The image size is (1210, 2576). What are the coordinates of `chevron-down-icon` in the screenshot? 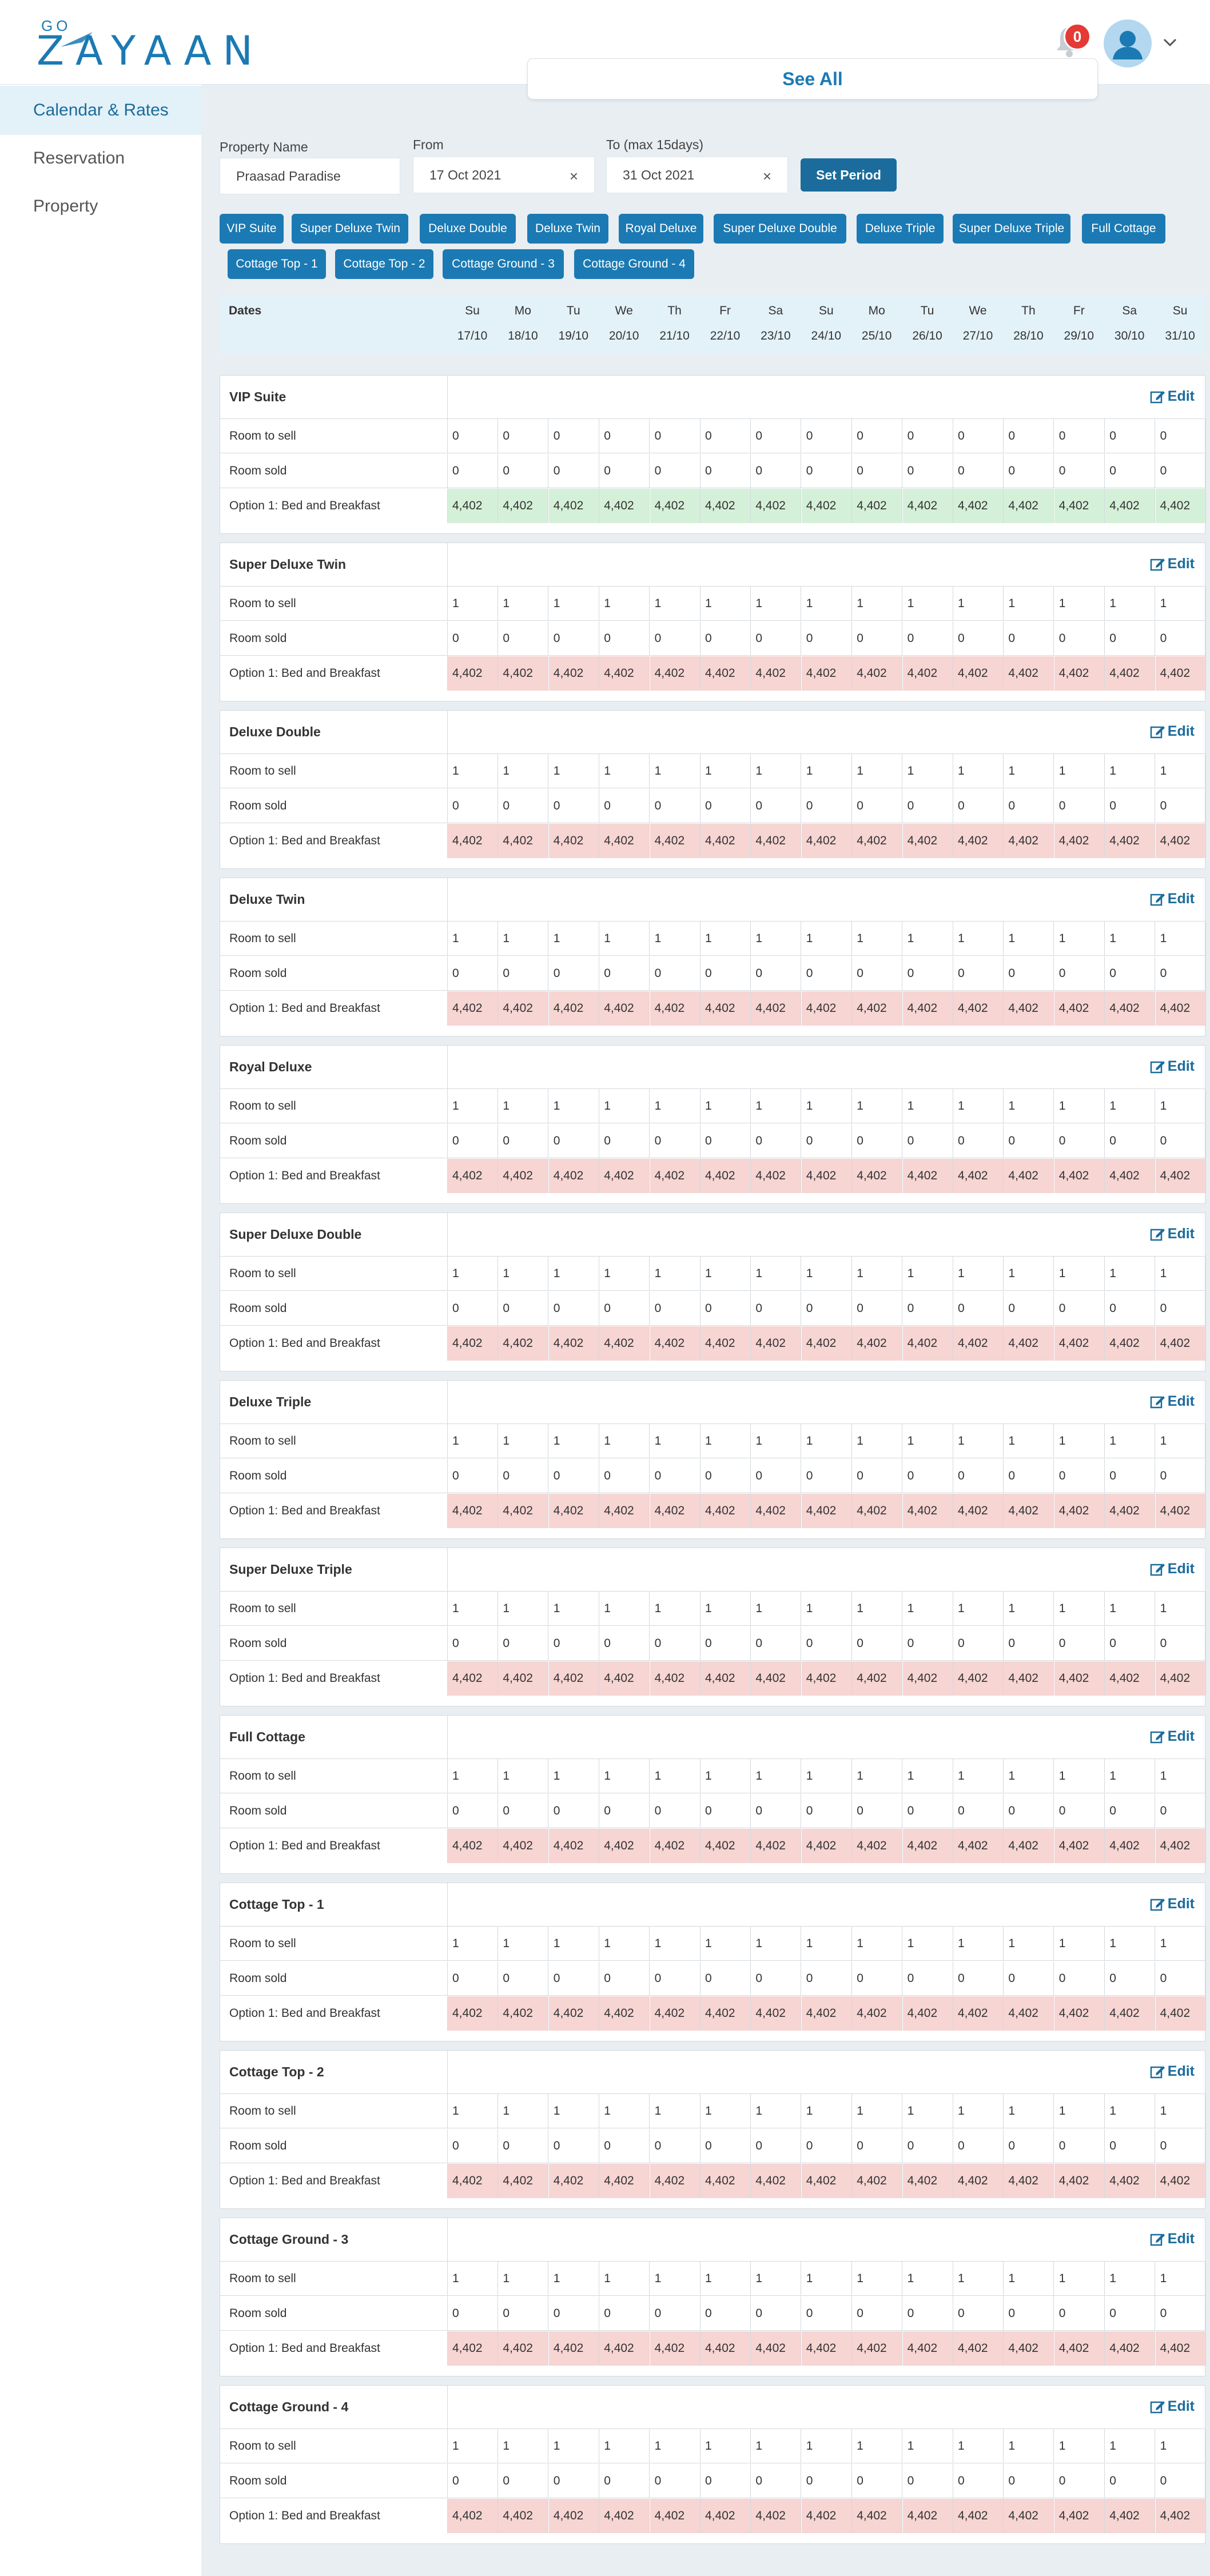 It's located at (1170, 42).